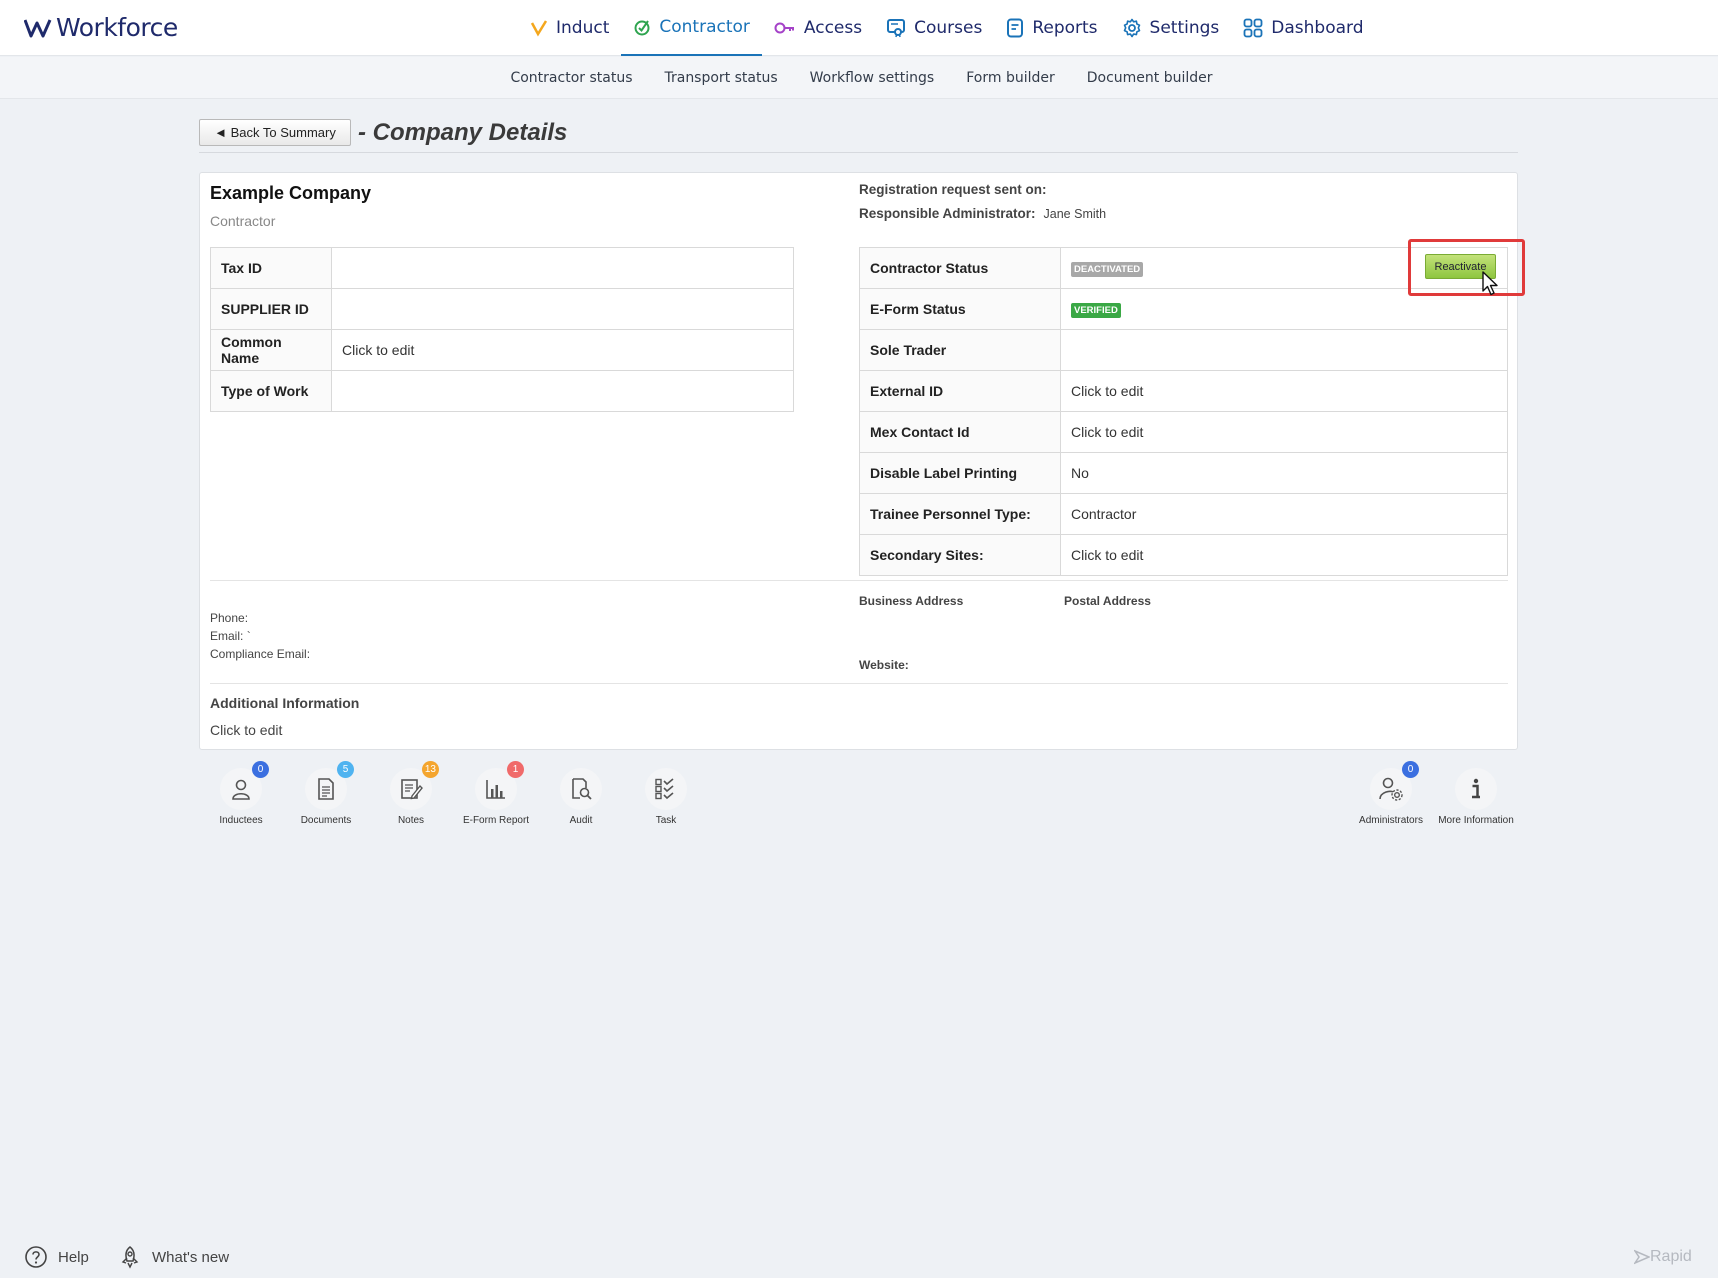 This screenshot has width=1718, height=1278. I want to click on rapid-logo-icon, so click(1642, 1257).